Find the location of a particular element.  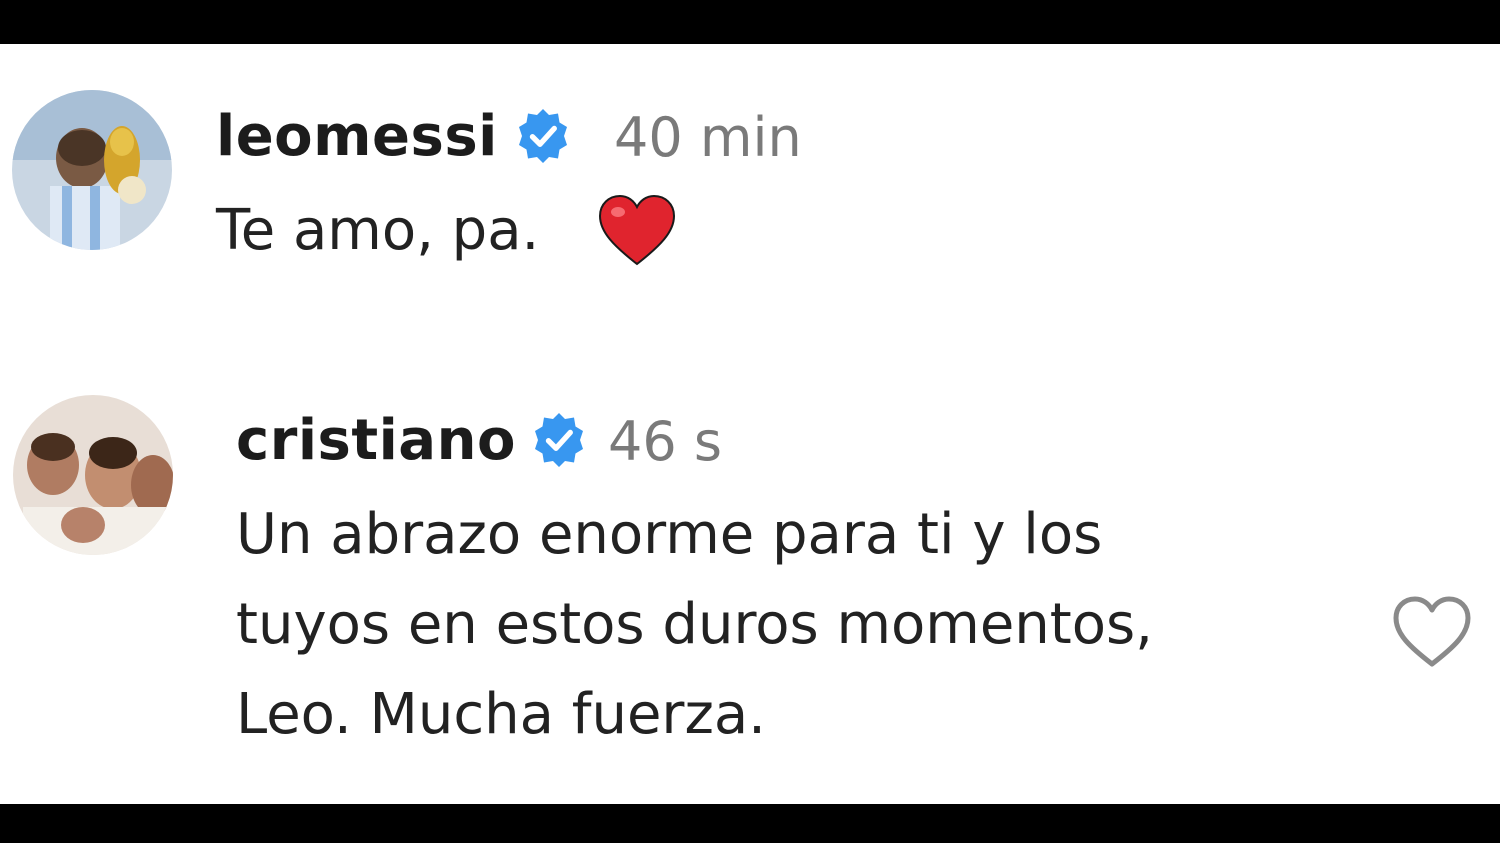

like-heart-icon is located at coordinates (1432, 632).